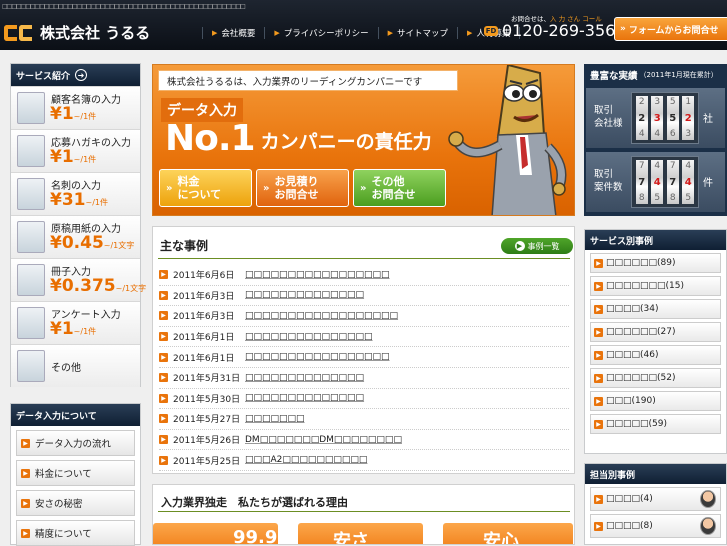  I want to click on service-item-customer-list: 顧客名簿の入力 ¥1~/1件, so click(75, 107).